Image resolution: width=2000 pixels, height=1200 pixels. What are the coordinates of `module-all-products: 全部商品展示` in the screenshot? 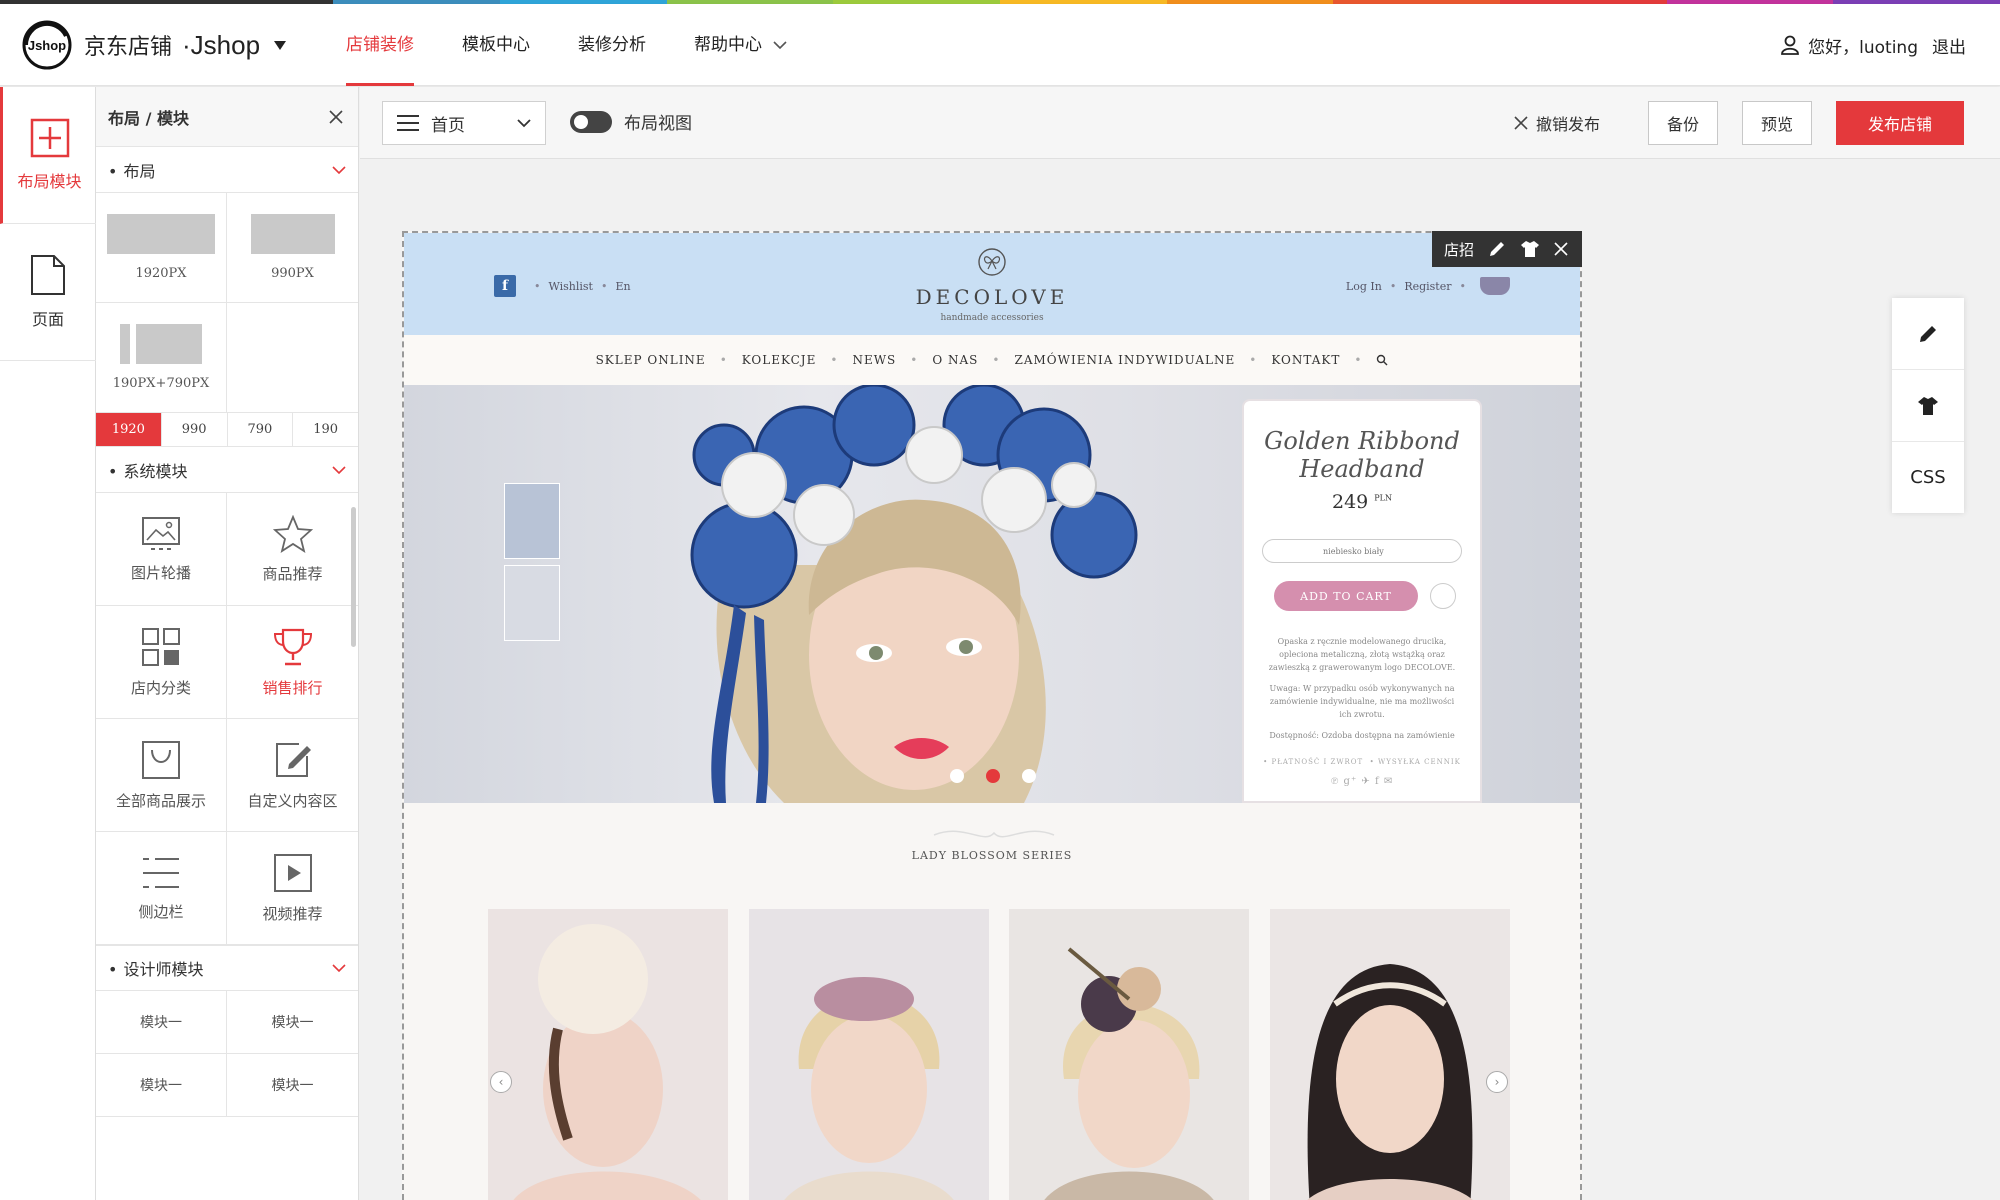 It's located at (161, 775).